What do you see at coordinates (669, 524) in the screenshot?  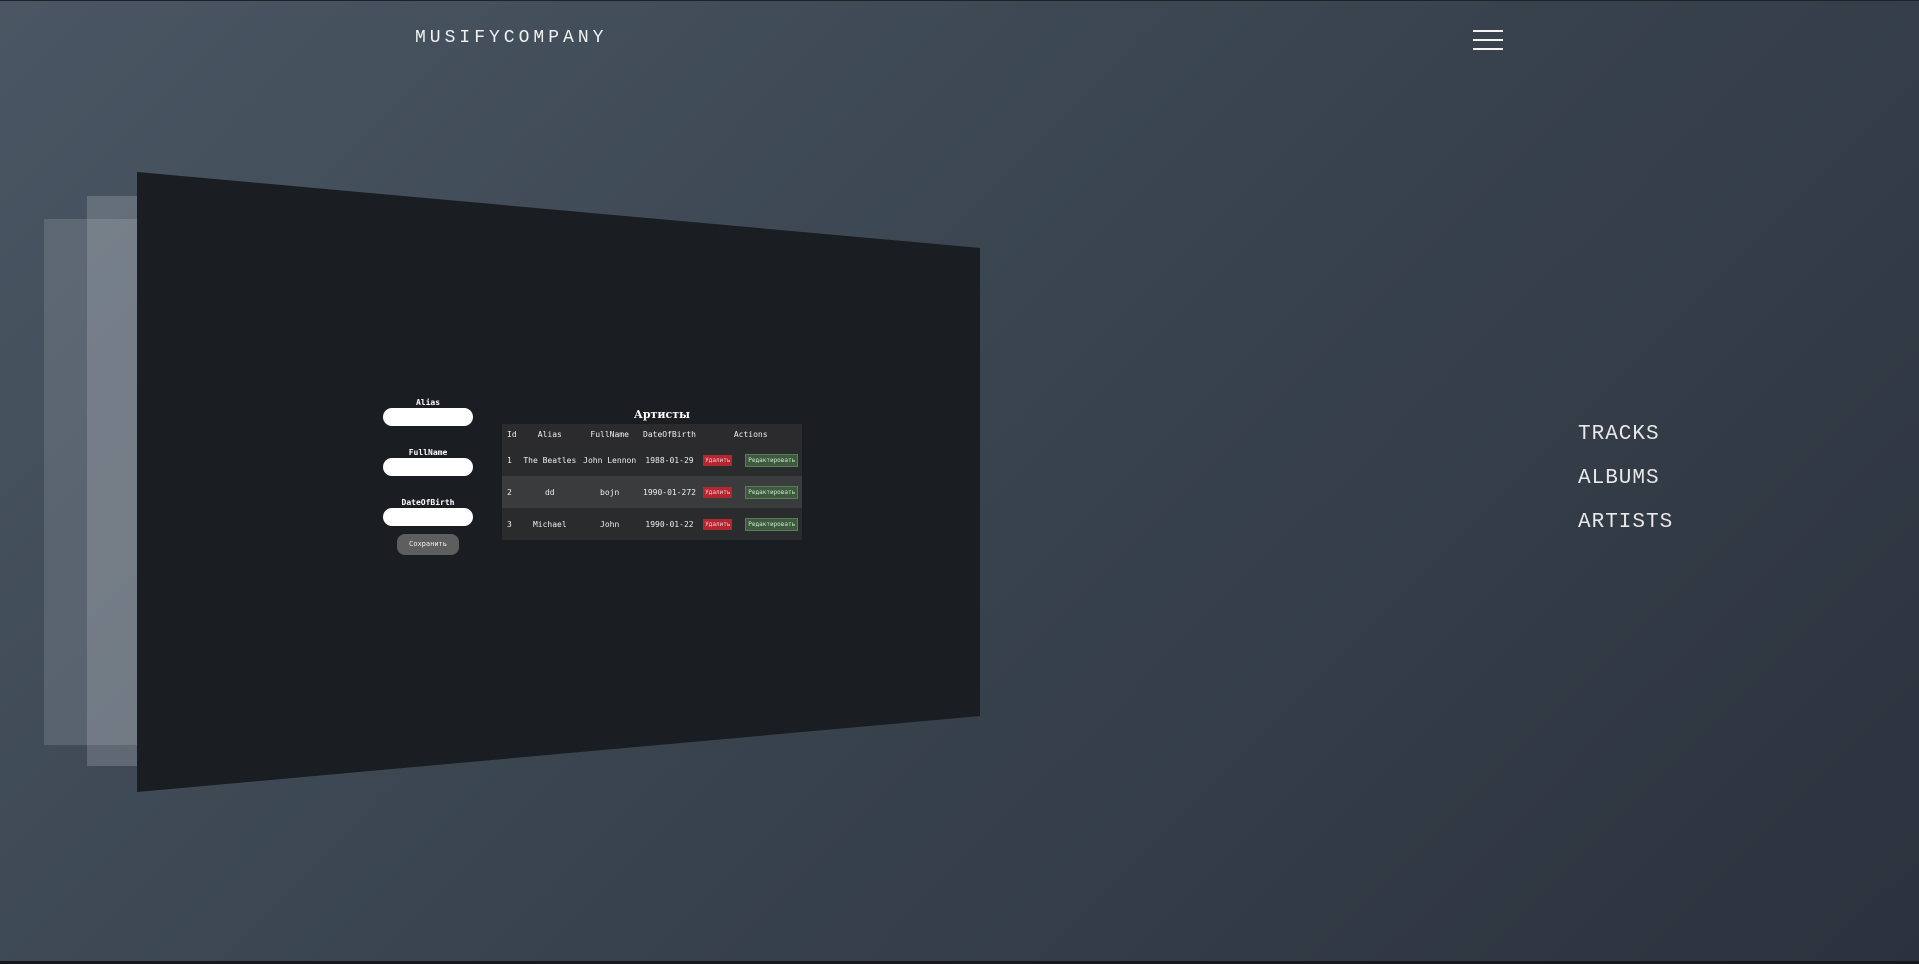 I see `cell-dob: 1990-01-22` at bounding box center [669, 524].